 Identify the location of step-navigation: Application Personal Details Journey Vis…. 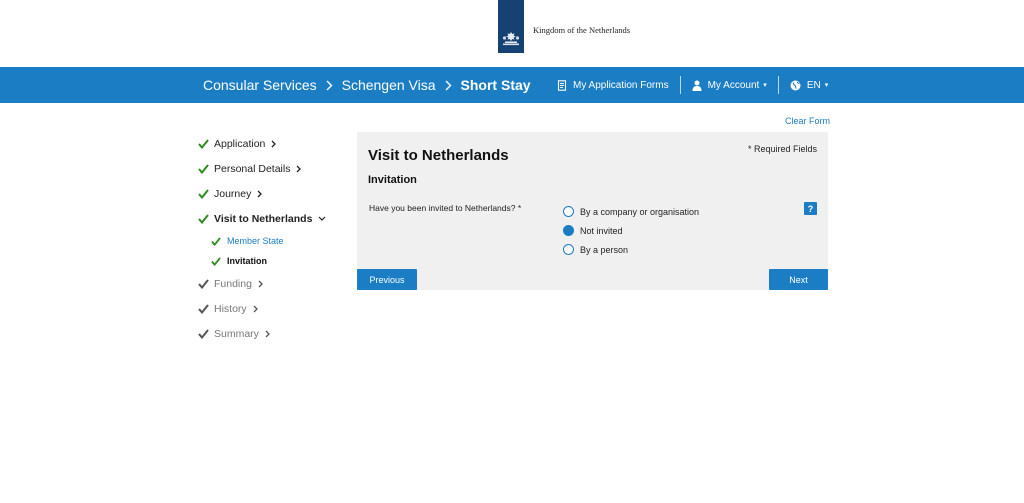
(273, 238).